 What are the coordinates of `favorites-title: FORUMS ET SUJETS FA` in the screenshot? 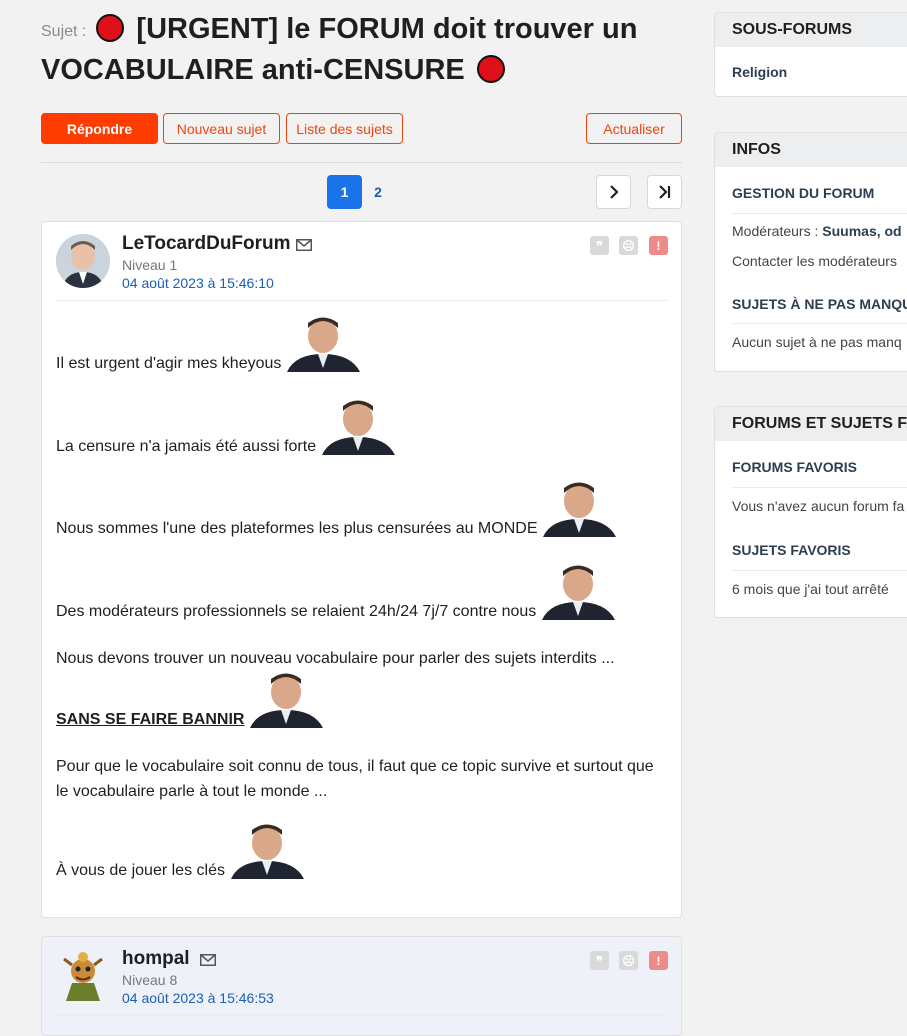 It's located at (811, 424).